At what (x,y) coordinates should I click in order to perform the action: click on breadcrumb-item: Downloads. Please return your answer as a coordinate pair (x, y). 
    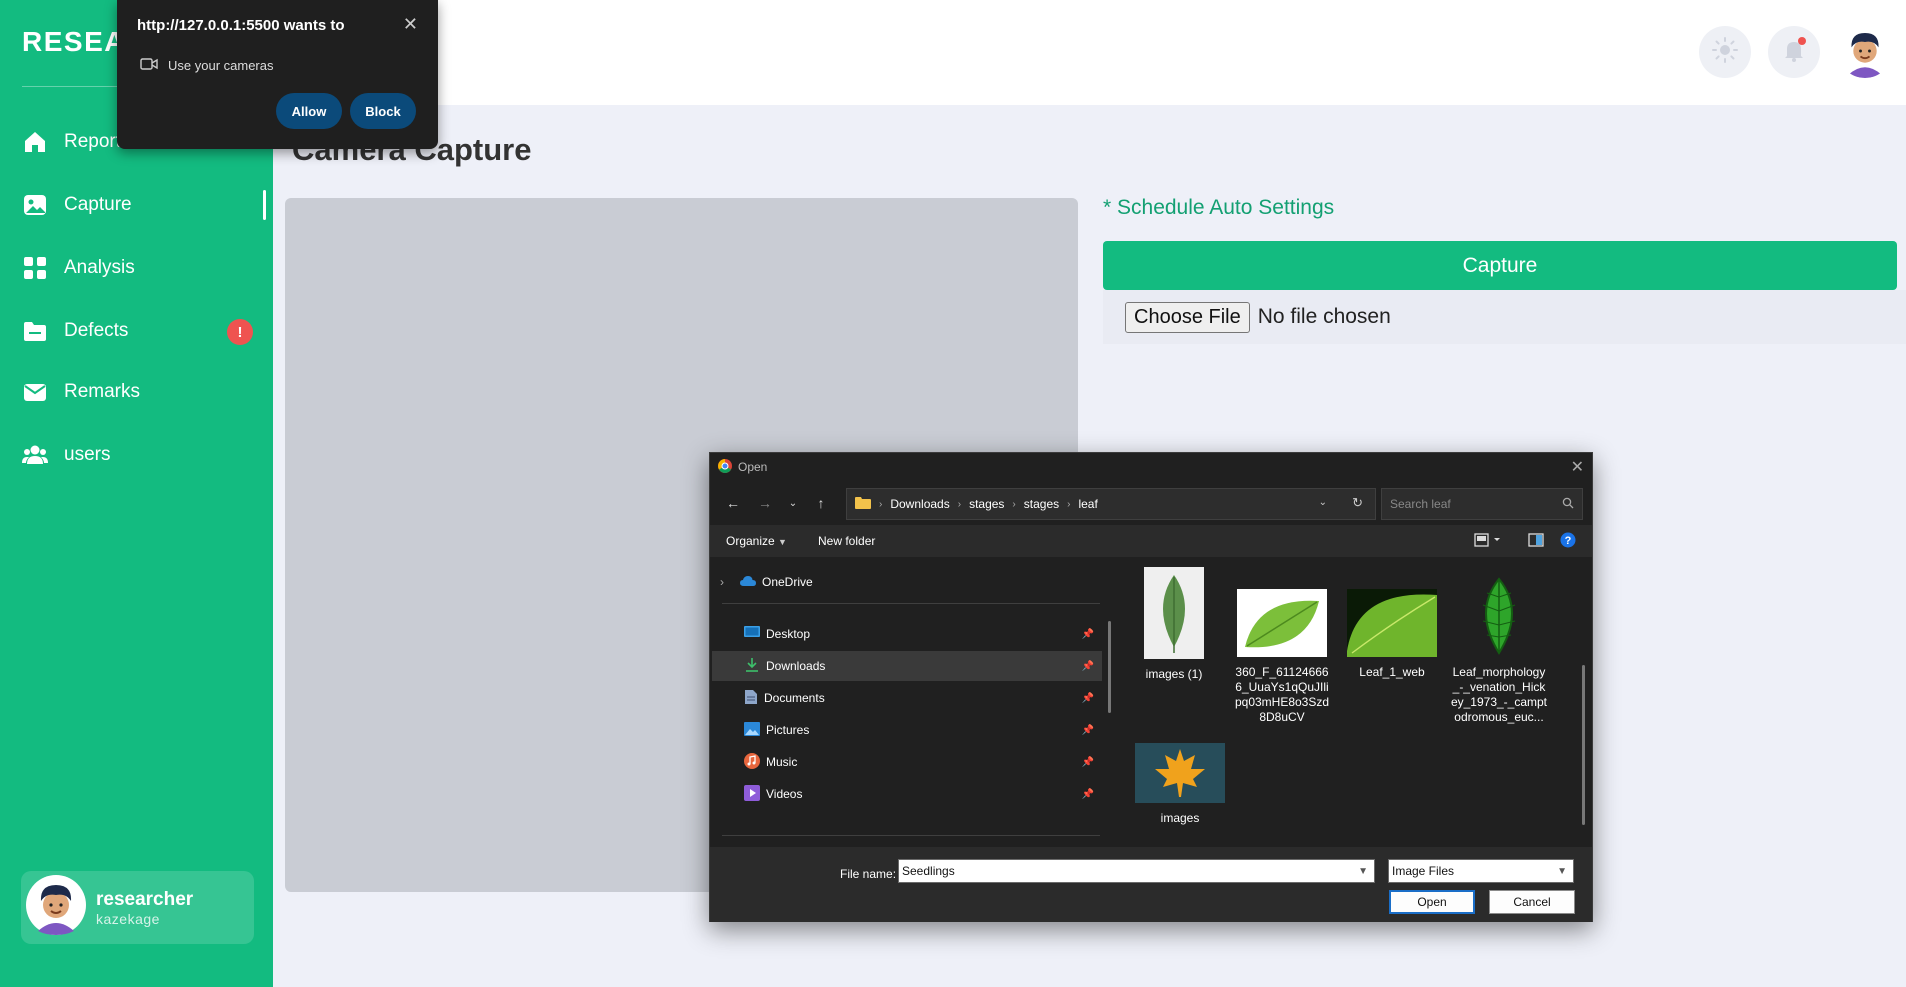
    Looking at the image, I should click on (919, 504).